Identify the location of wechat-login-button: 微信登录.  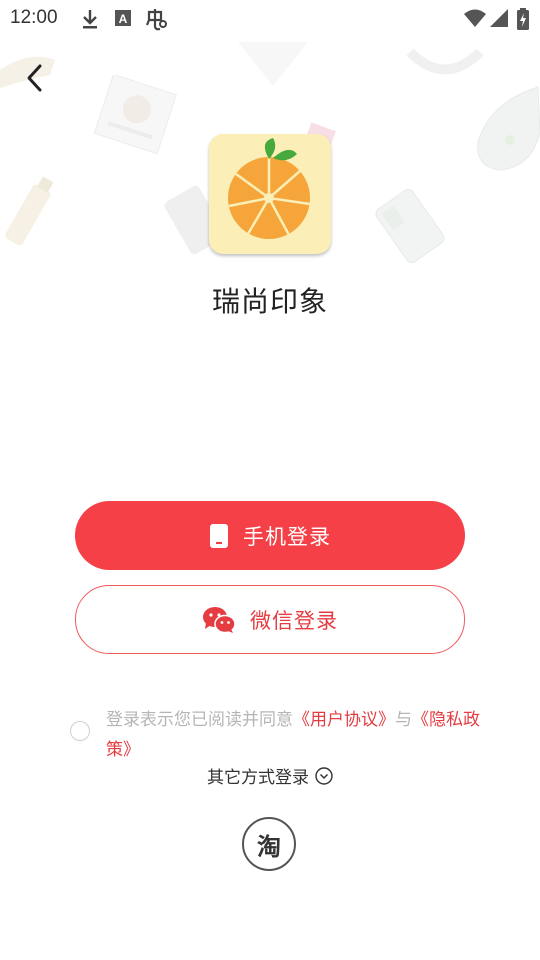
(270, 619).